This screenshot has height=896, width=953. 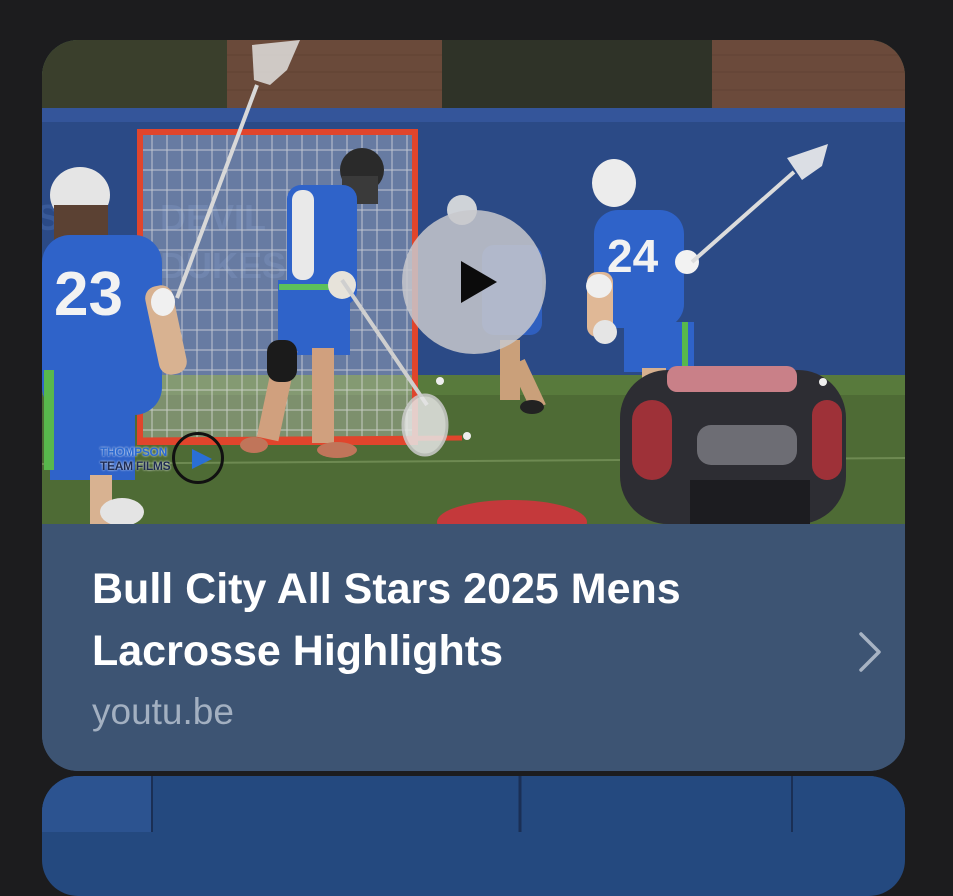 What do you see at coordinates (473, 836) in the screenshot?
I see `next-link-preview-card` at bounding box center [473, 836].